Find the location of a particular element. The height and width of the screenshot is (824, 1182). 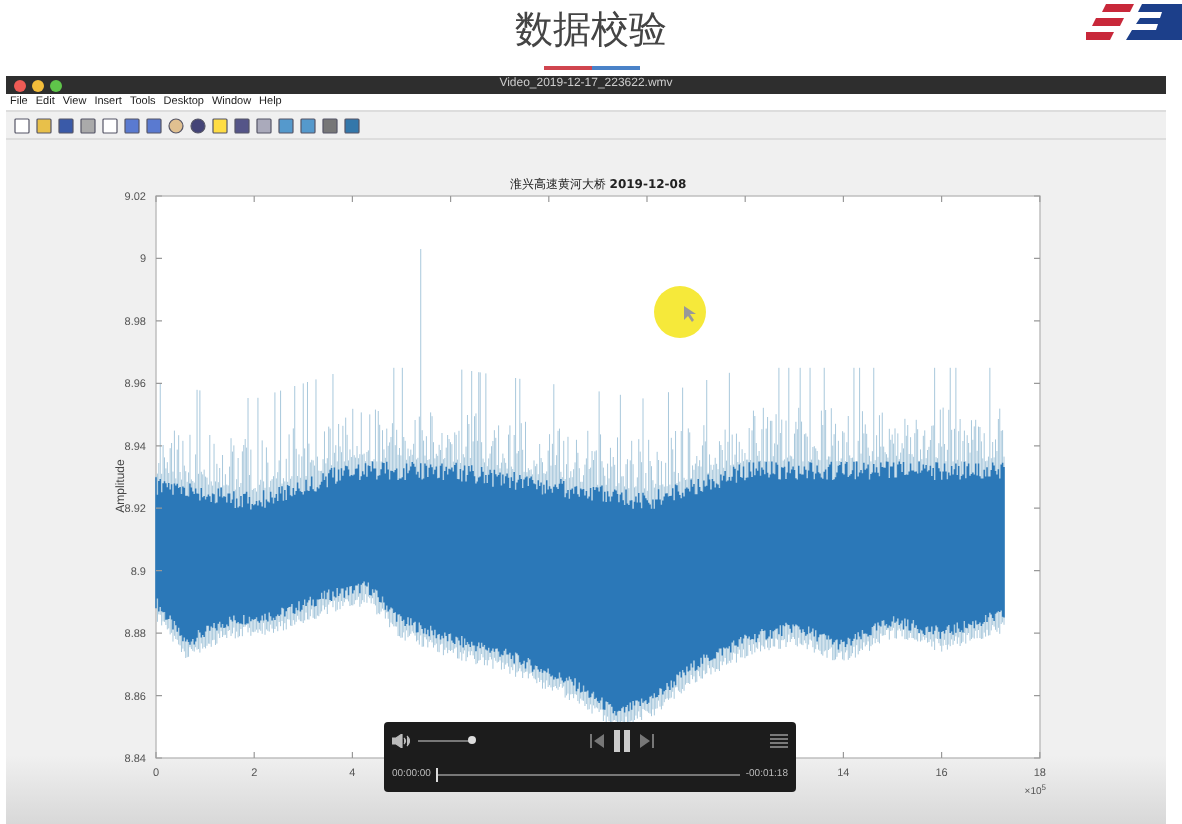

close-button is located at coordinates (20, 85).